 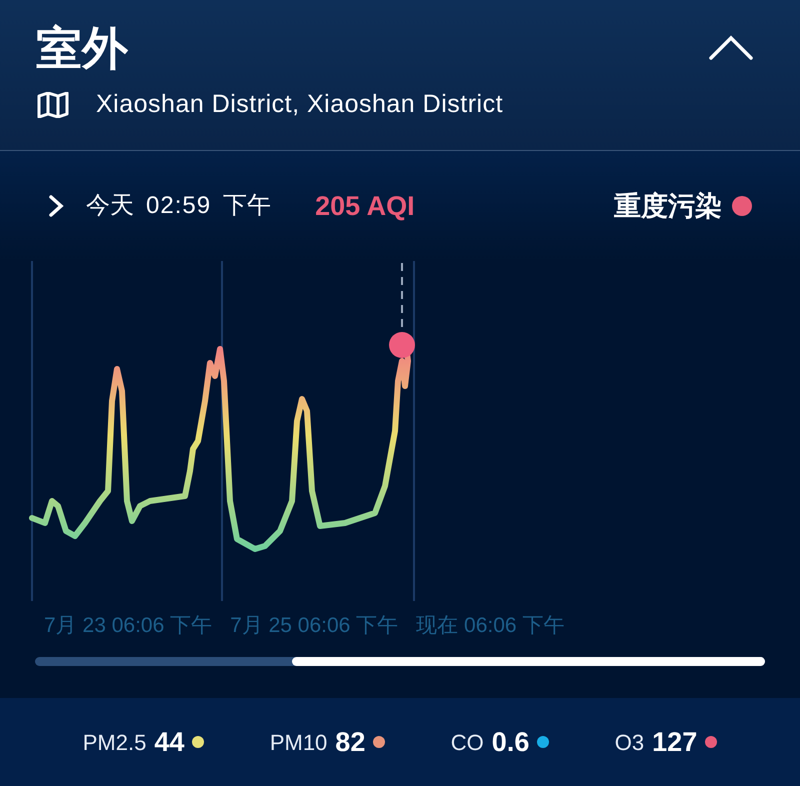 What do you see at coordinates (490, 626) in the screenshot?
I see `axis-label: 现在 06:06 下午` at bounding box center [490, 626].